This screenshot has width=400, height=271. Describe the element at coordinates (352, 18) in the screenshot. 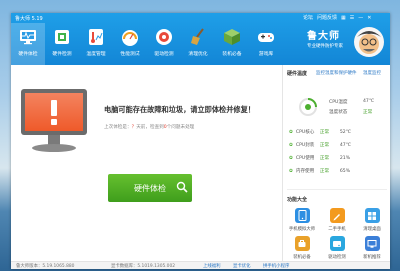

I see `menu-icon: ☰` at that location.